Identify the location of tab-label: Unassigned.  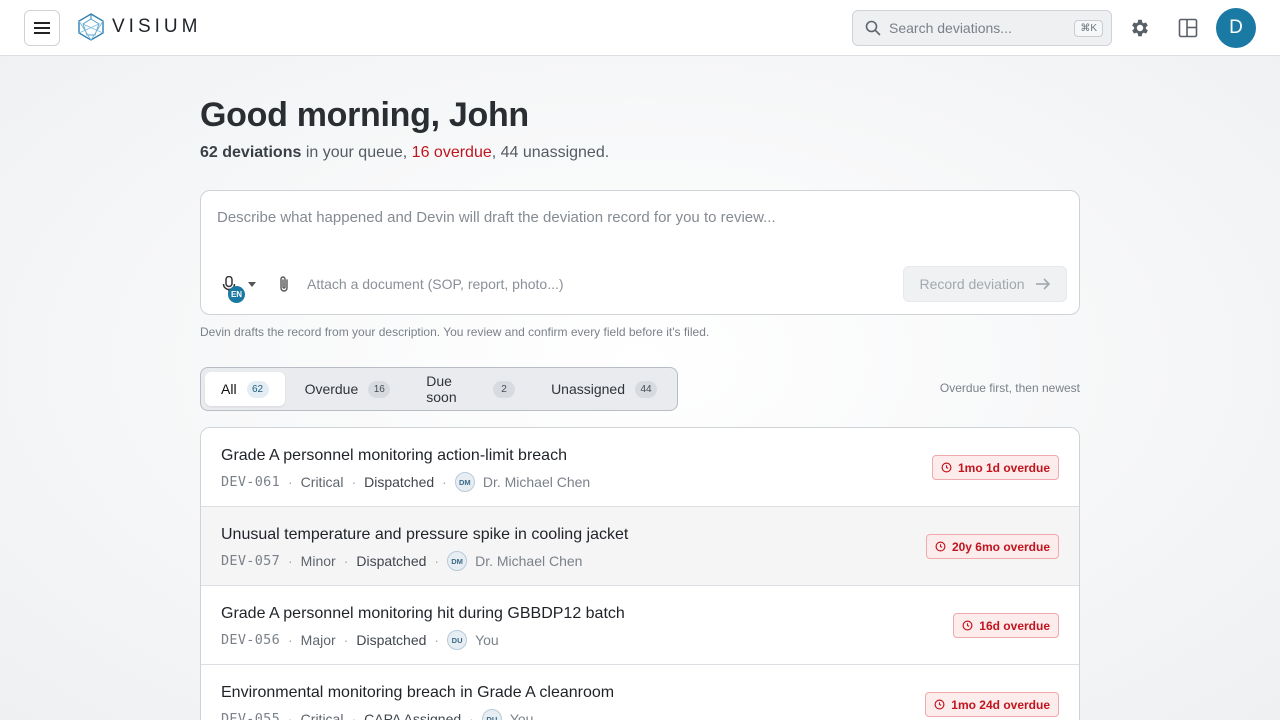
(588, 389).